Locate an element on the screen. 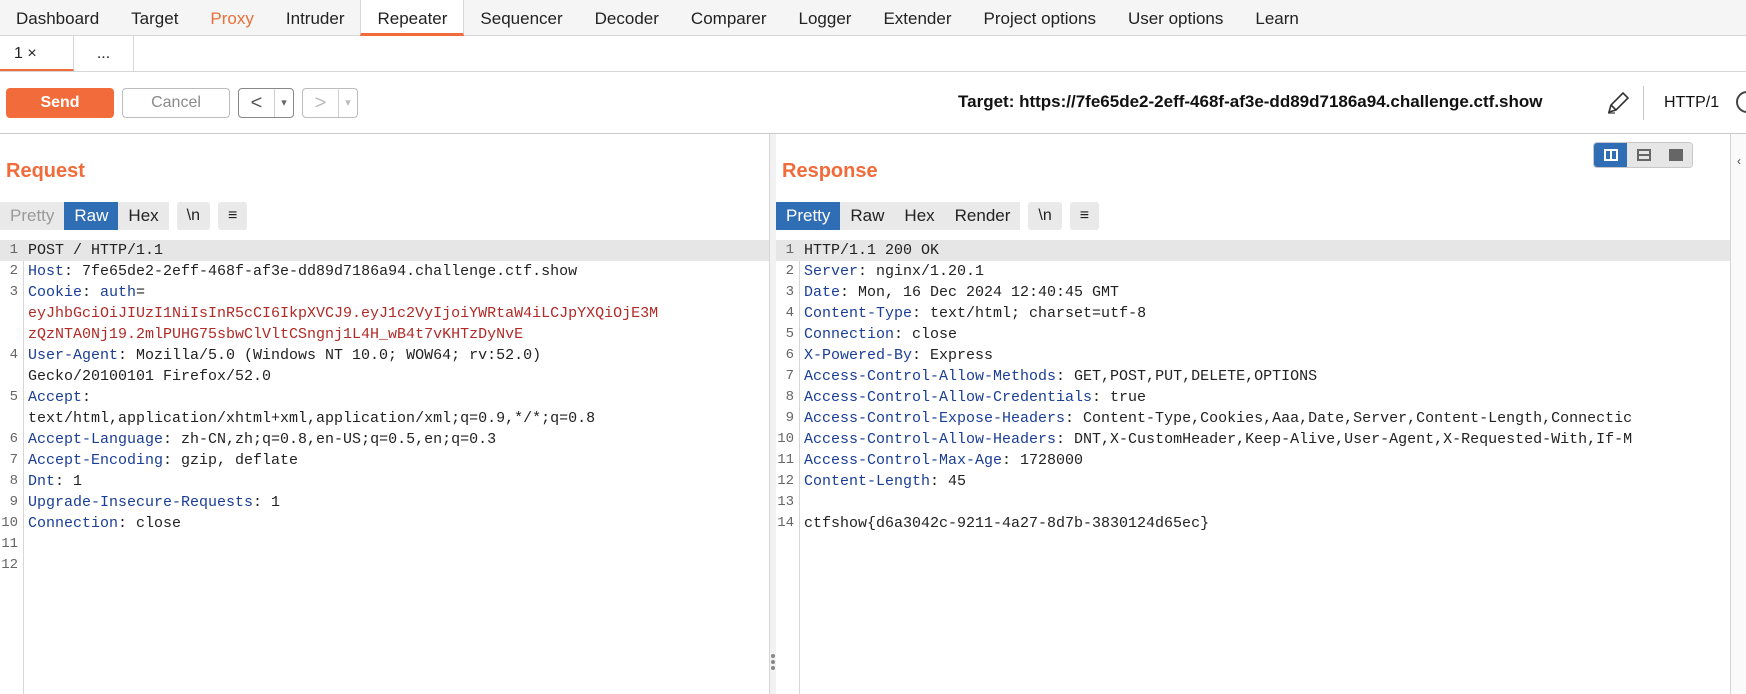 This screenshot has width=1746, height=694. code-segment: HTTP/1.1 200 OK is located at coordinates (872, 250).